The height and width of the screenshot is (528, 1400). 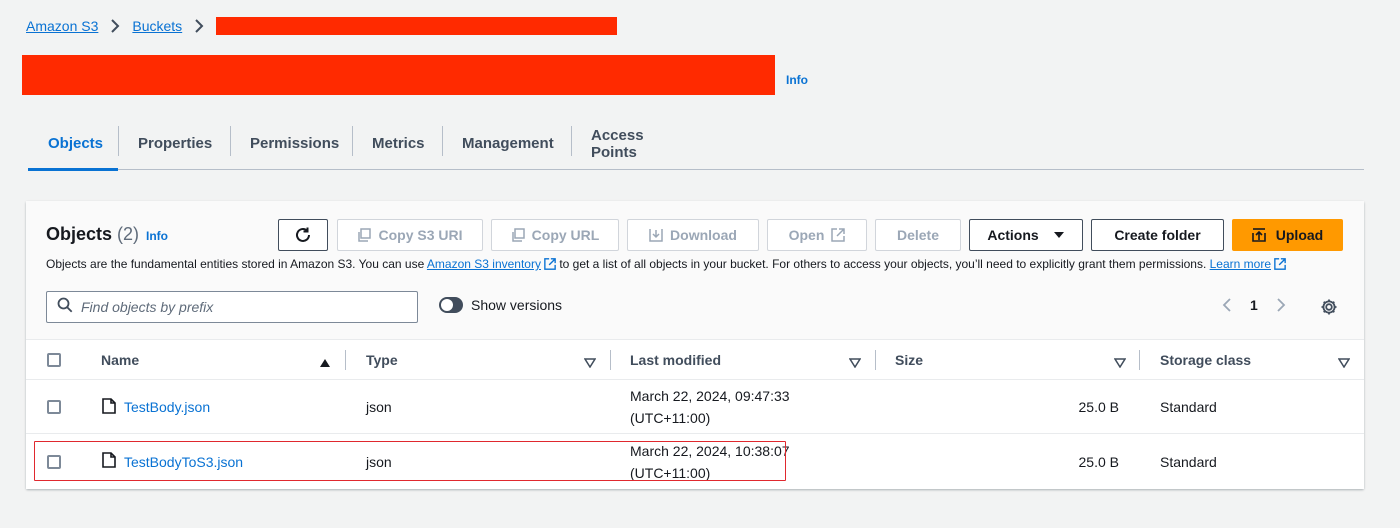 I want to click on object-name-link: TestBody.json, so click(x=167, y=407).